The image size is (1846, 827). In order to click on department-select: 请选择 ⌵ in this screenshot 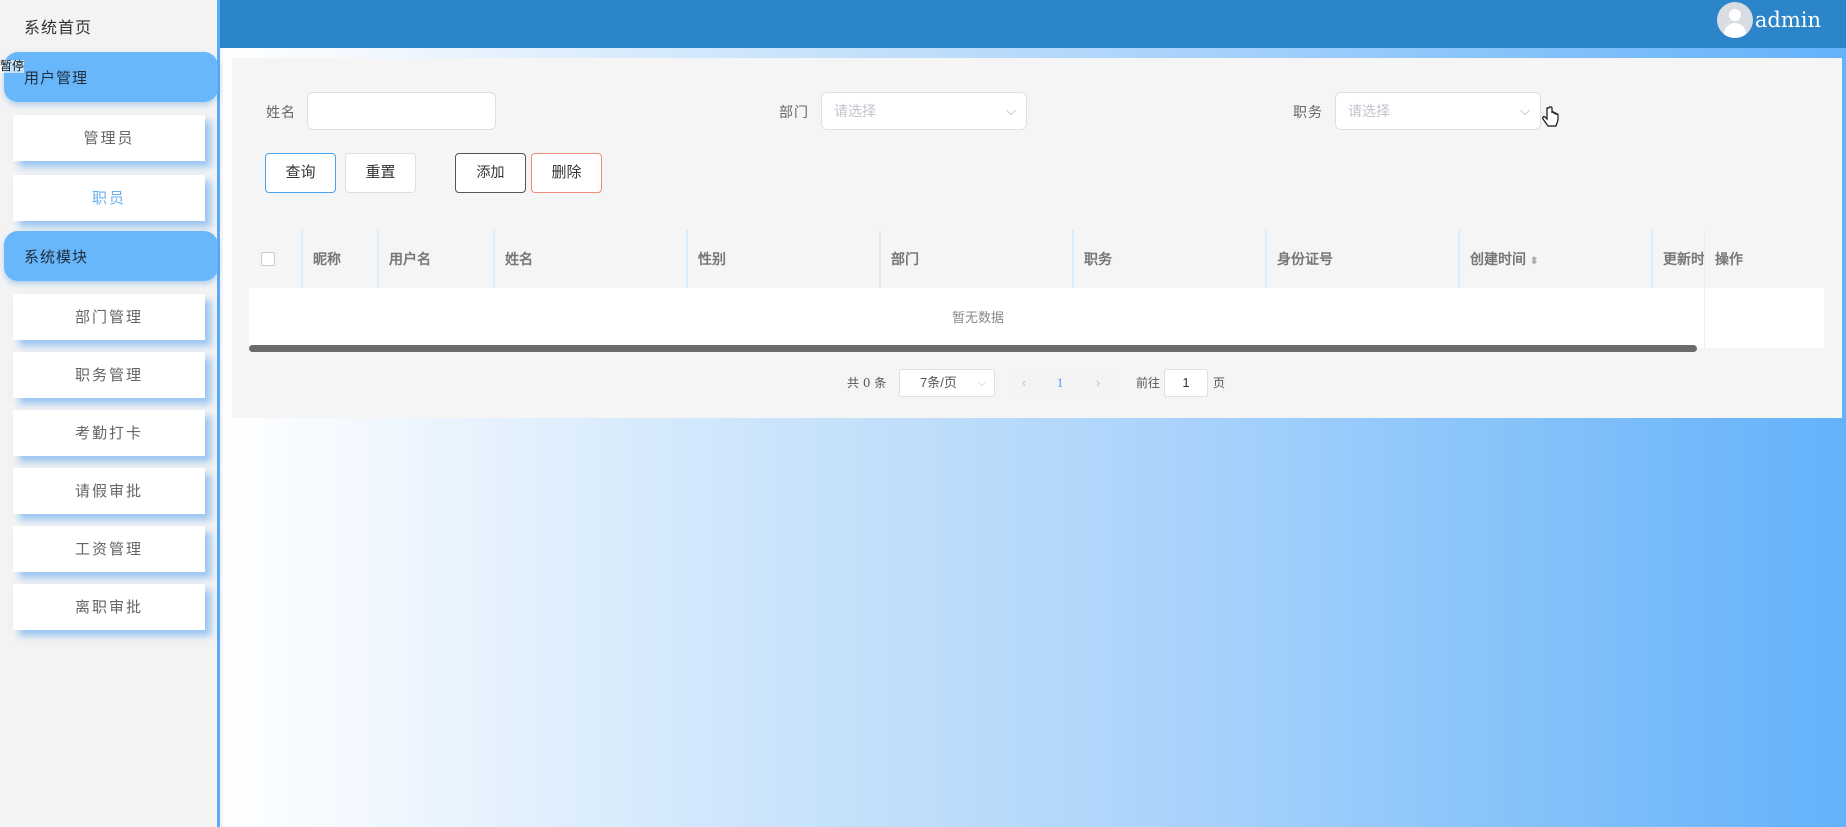, I will do `click(924, 111)`.